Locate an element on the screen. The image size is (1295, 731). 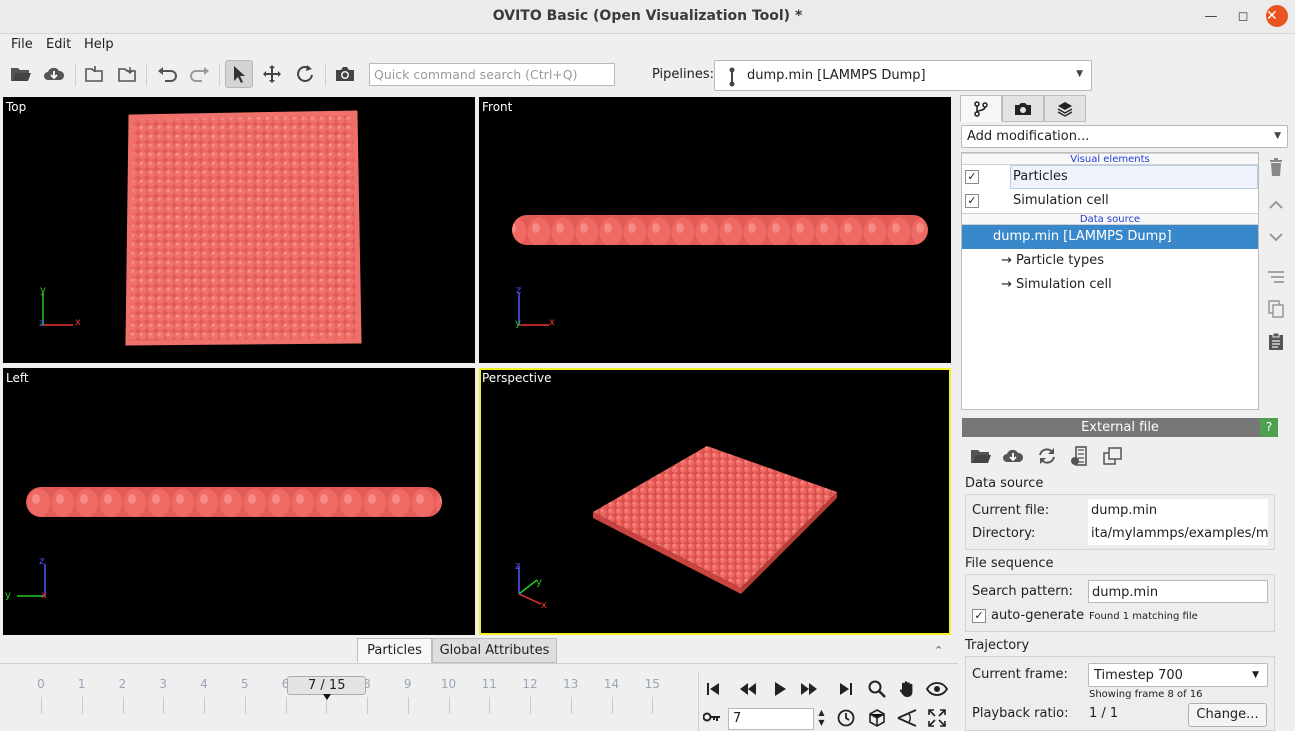
rotate-mode-button is located at coordinates (305, 74).